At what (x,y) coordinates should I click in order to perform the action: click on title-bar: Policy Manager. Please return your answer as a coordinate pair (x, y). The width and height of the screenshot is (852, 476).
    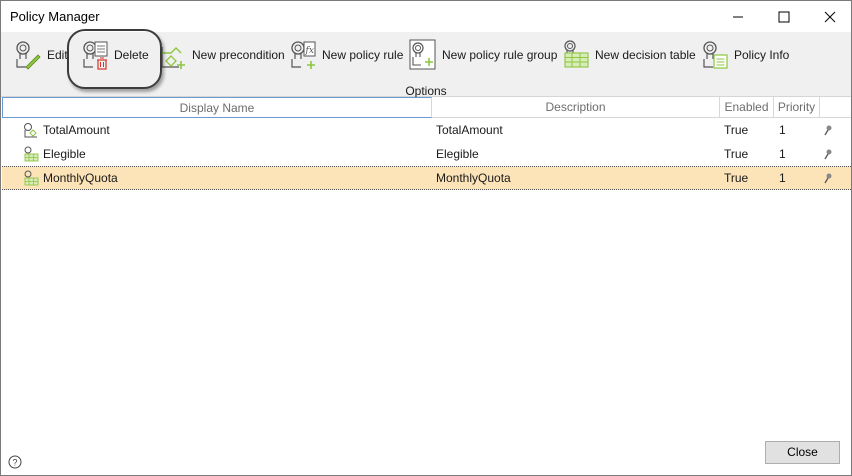
    Looking at the image, I should click on (426, 16).